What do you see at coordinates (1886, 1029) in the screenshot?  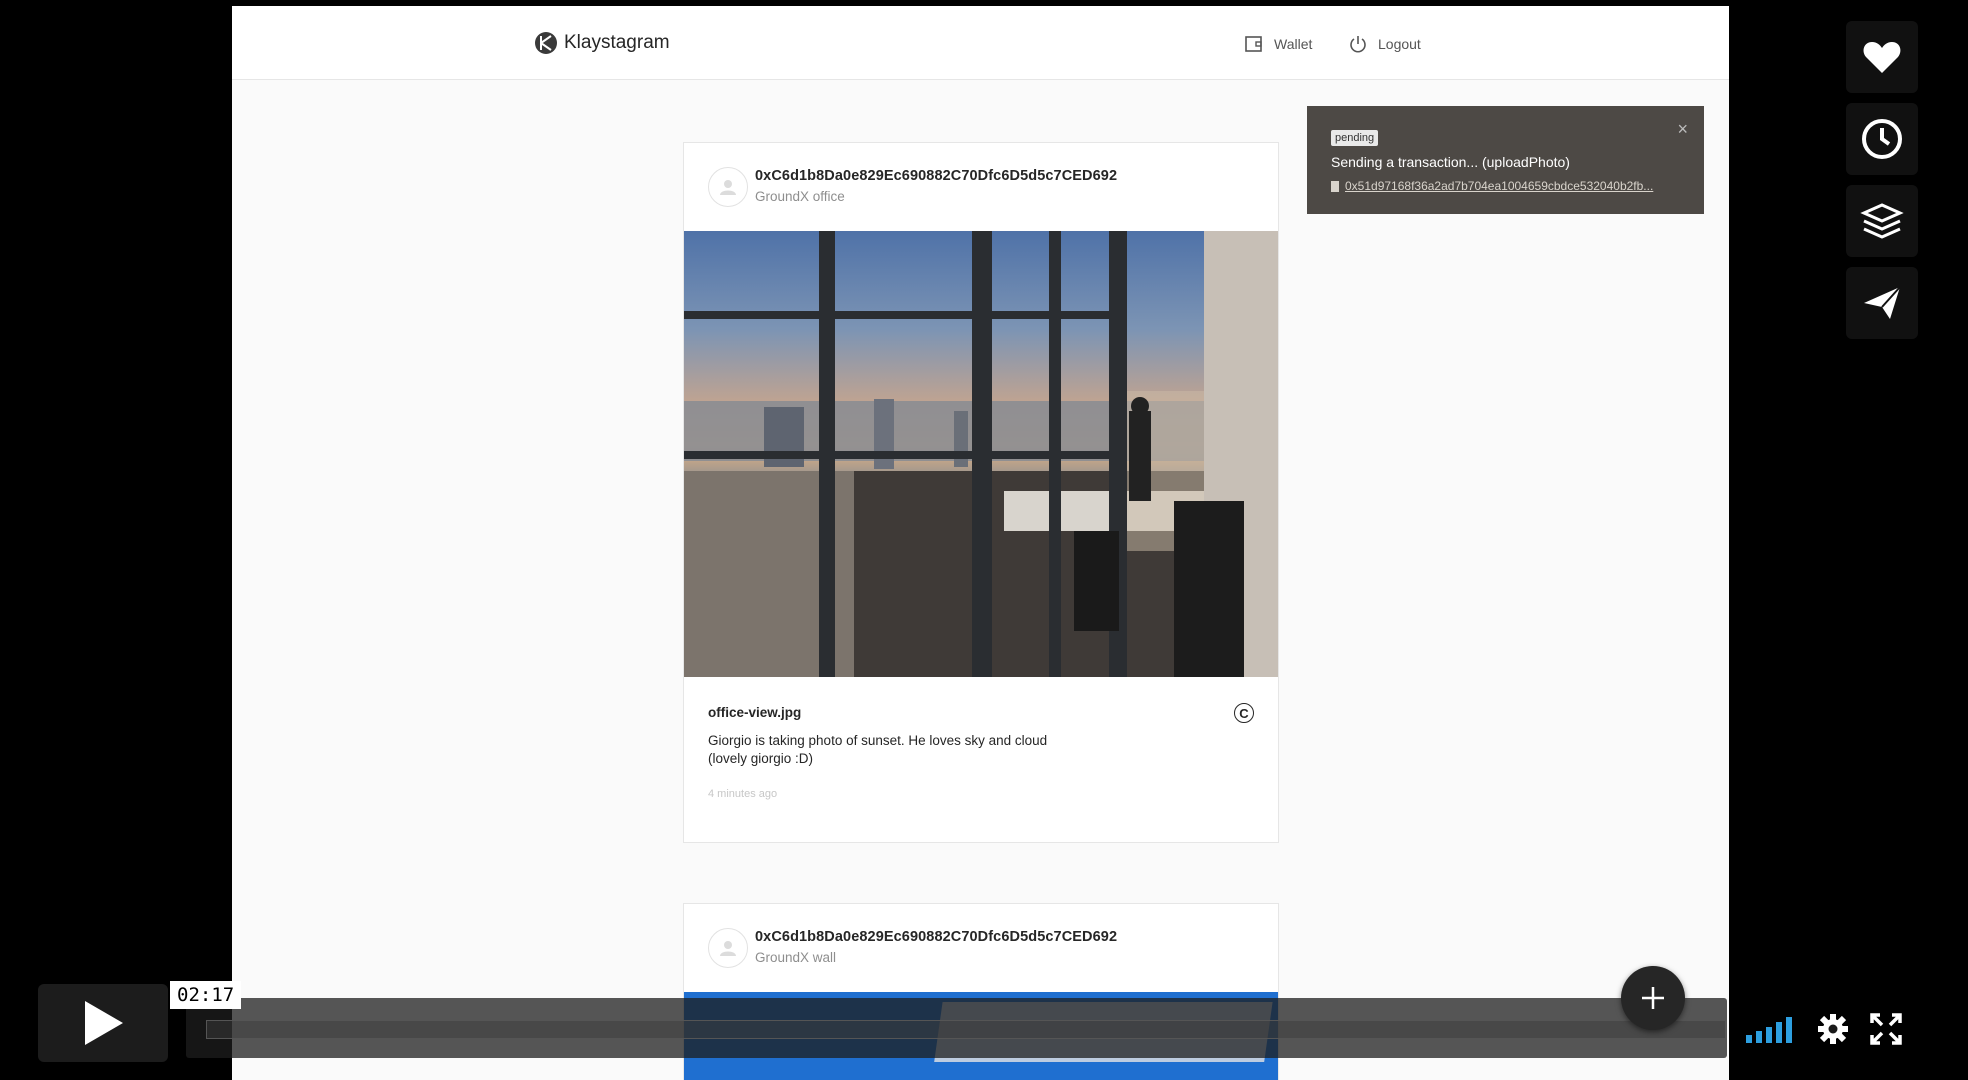 I see `fullscreen-icon` at bounding box center [1886, 1029].